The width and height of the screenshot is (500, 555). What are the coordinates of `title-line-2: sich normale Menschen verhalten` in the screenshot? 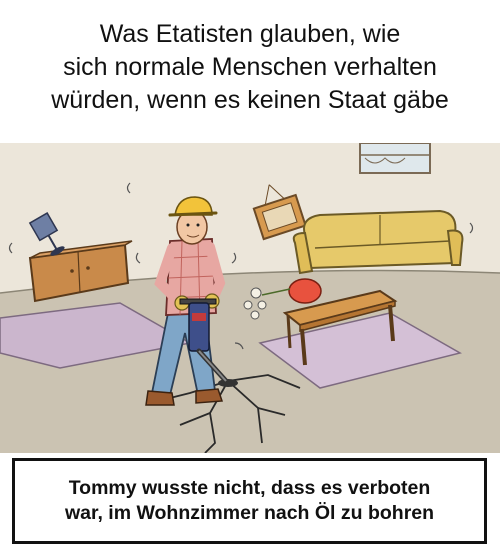 It's located at (250, 67).